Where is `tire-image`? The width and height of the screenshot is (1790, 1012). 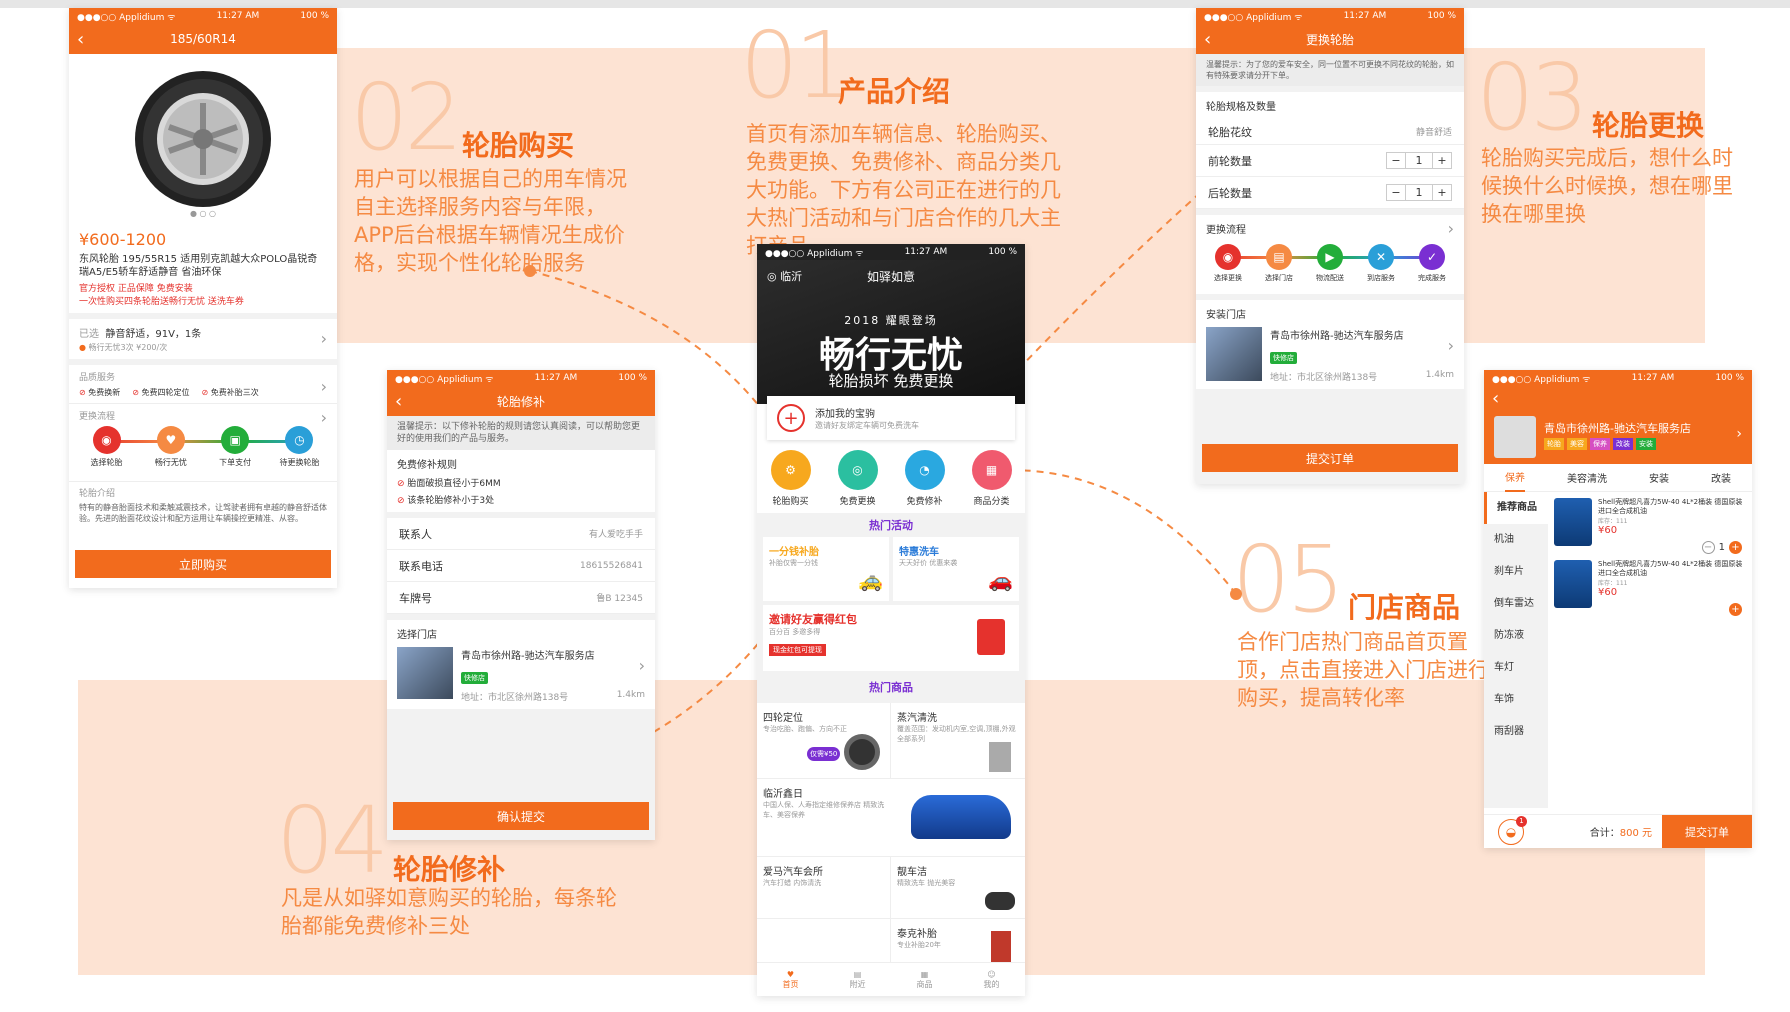 tire-image is located at coordinates (203, 139).